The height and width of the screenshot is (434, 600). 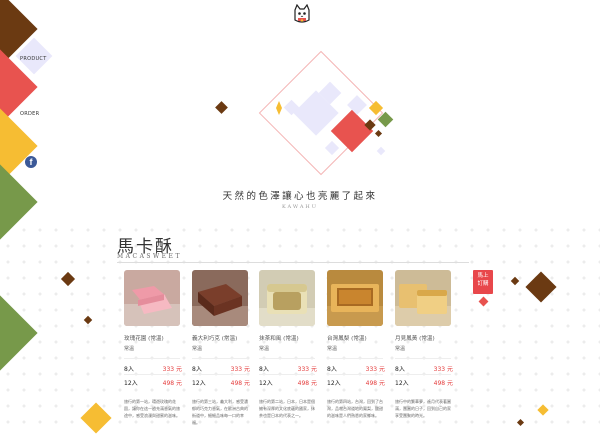 What do you see at coordinates (220, 298) in the screenshot?
I see `product-image-chocolate` at bounding box center [220, 298].